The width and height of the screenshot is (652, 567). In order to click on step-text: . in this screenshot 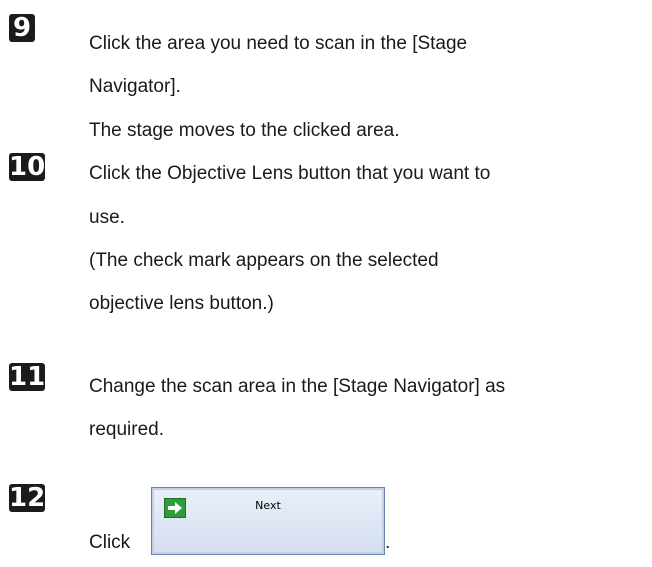, I will do `click(388, 542)`.